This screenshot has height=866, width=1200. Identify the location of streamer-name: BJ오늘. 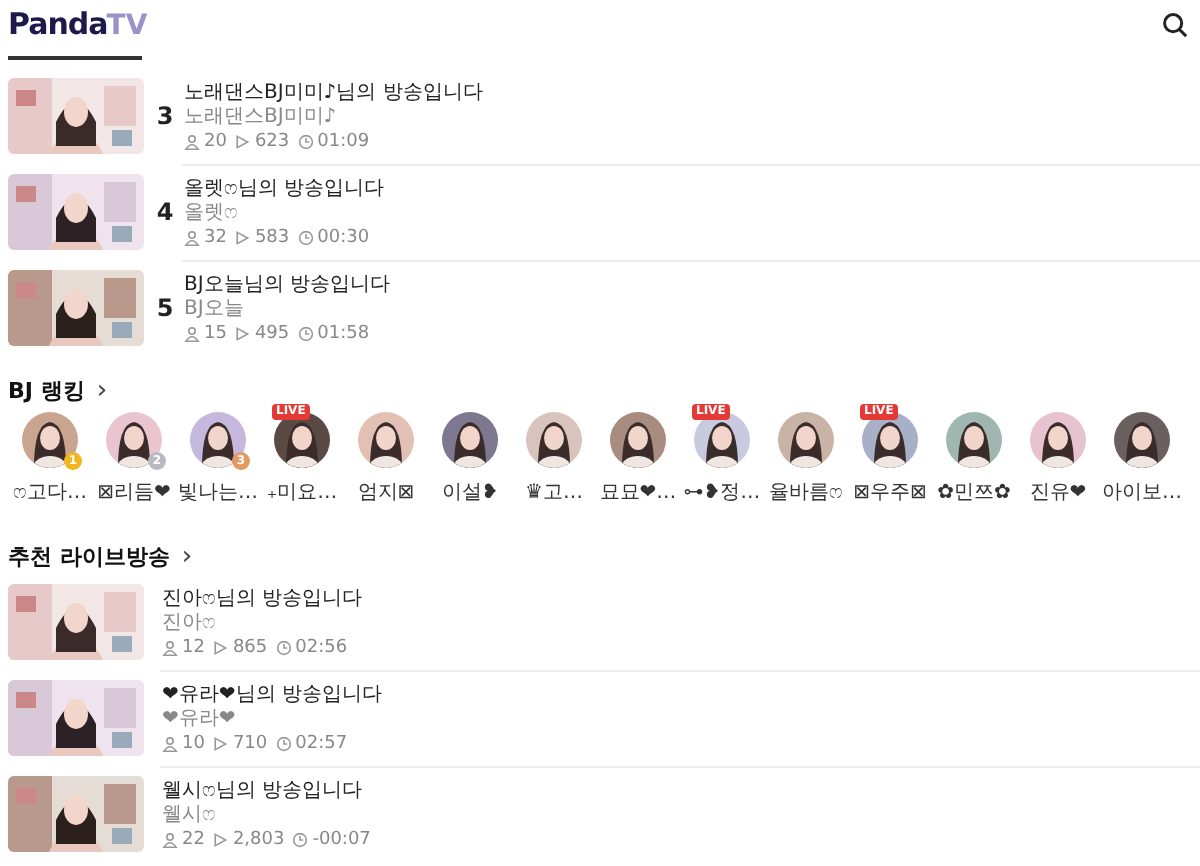
(215, 310).